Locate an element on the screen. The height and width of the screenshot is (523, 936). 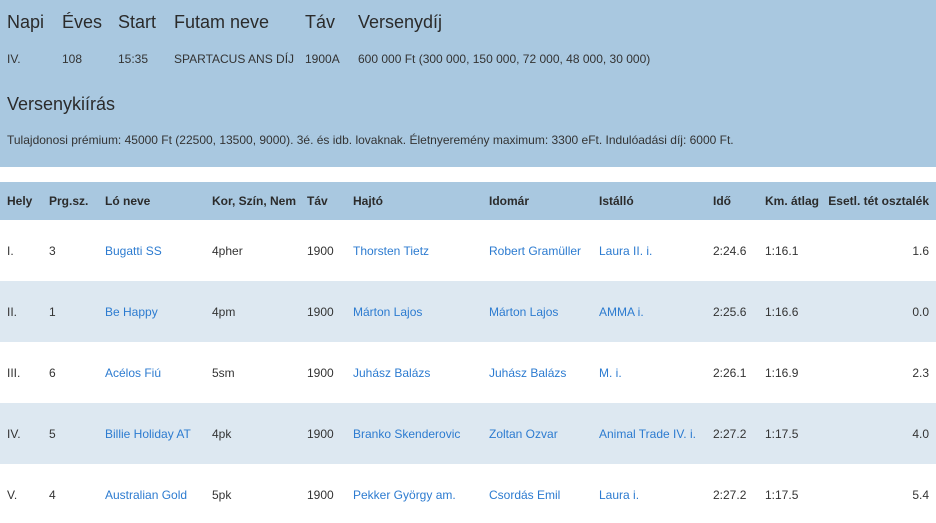
race-header-versenydij: Versenydíj is located at coordinates (400, 22).